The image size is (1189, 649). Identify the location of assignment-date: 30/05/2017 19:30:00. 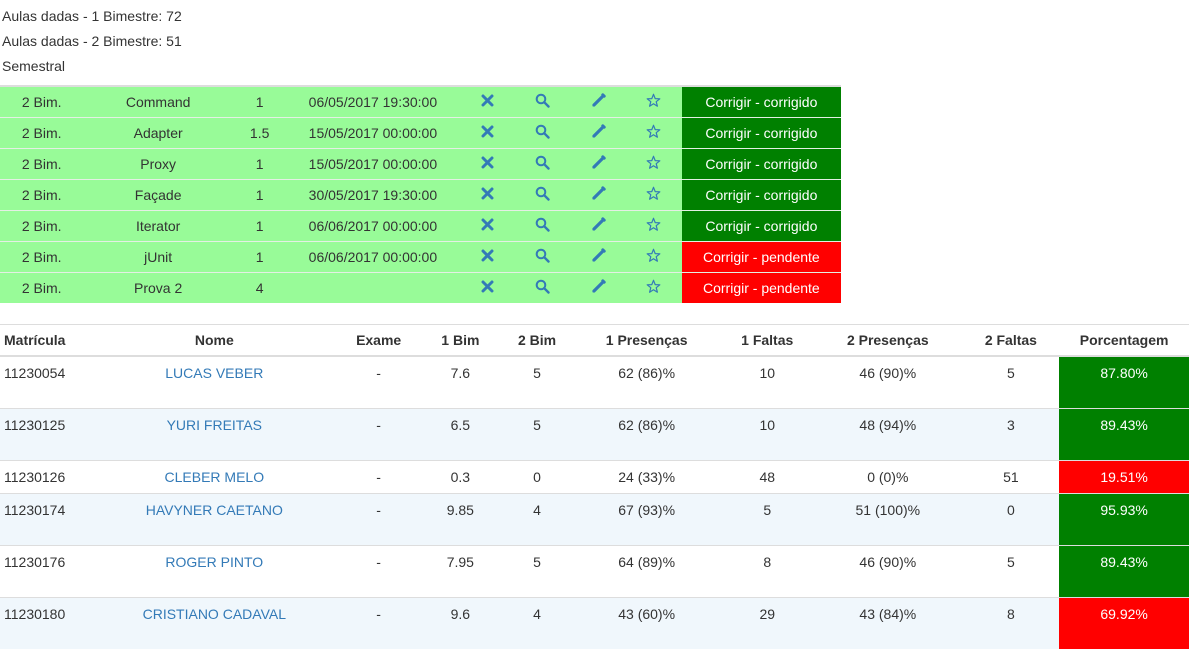
(372, 195).